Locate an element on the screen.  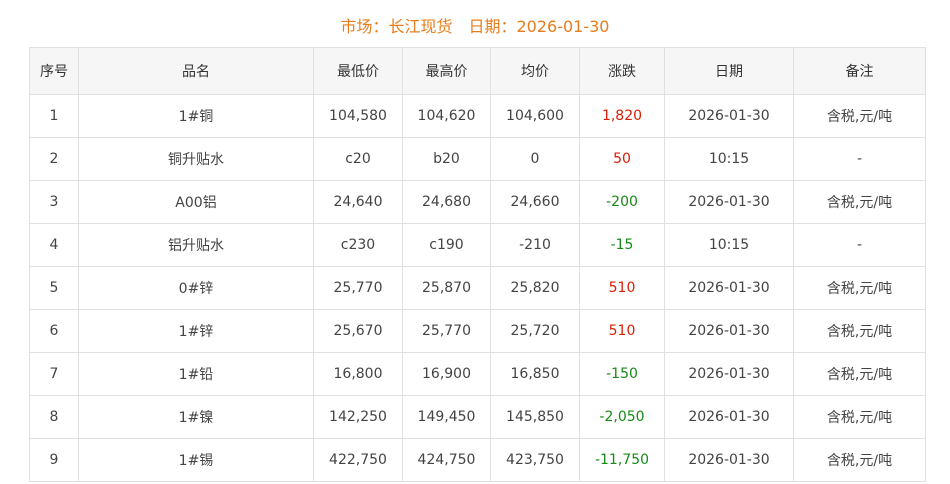
cell-avg-price: -210 is located at coordinates (535, 245).